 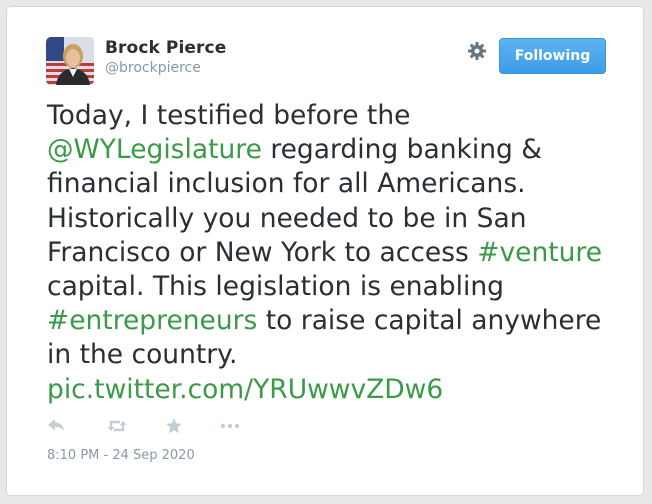 I want to click on retweet-icon, so click(x=117, y=426).